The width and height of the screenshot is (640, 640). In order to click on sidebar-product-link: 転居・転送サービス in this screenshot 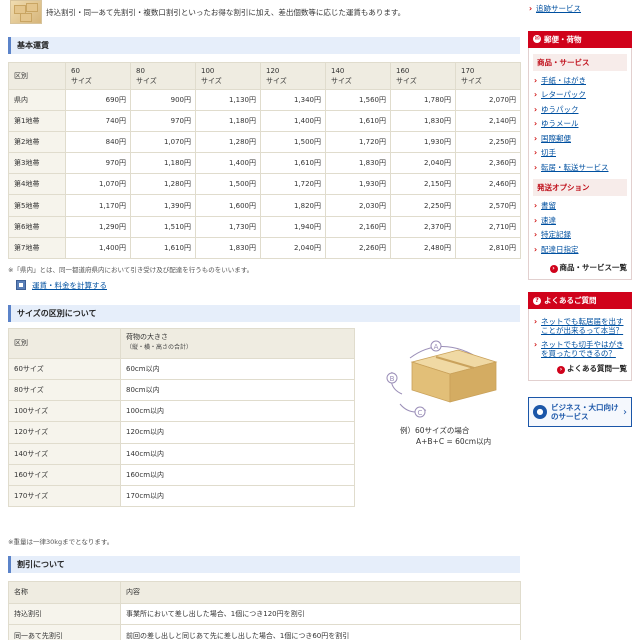, I will do `click(575, 167)`.